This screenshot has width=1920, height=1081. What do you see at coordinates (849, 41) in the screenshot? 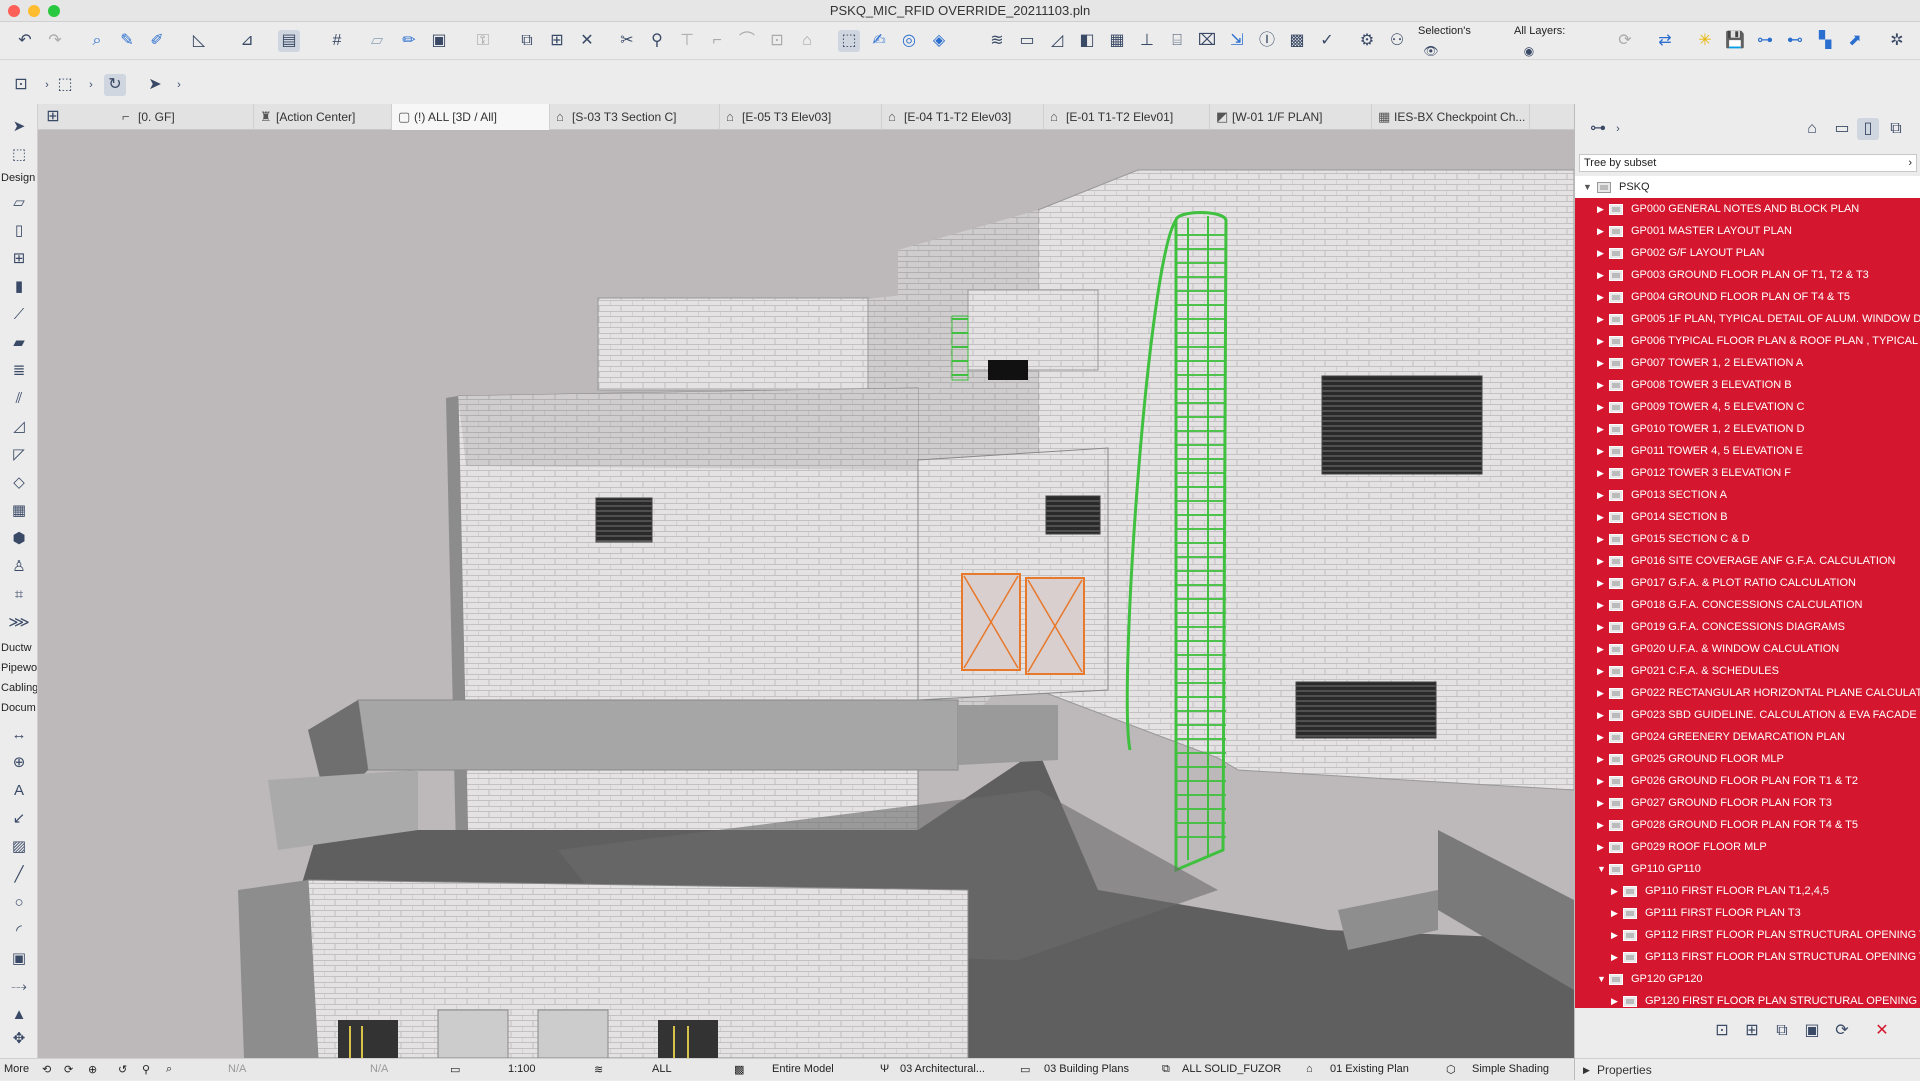
I see `marquee-select-icon: ⬚` at bounding box center [849, 41].